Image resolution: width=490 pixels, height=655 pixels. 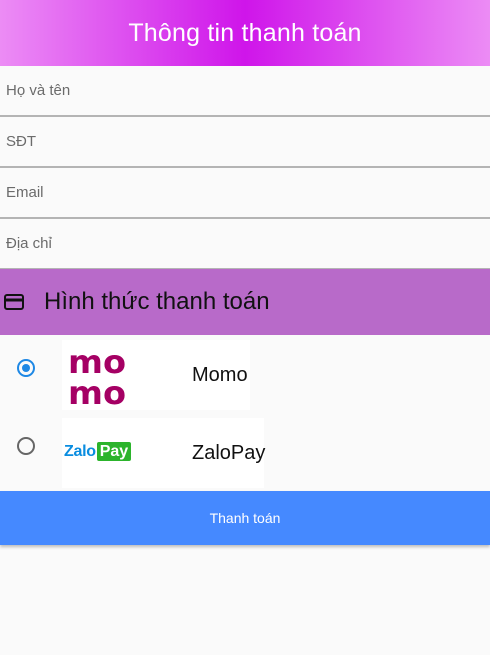 I want to click on phone-field, so click(x=245, y=141).